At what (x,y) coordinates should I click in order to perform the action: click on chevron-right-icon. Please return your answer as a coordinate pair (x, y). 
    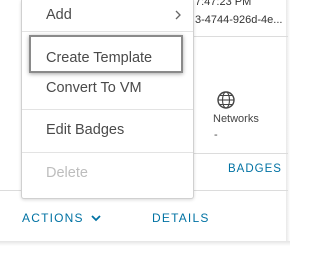
    Looking at the image, I should click on (178, 15).